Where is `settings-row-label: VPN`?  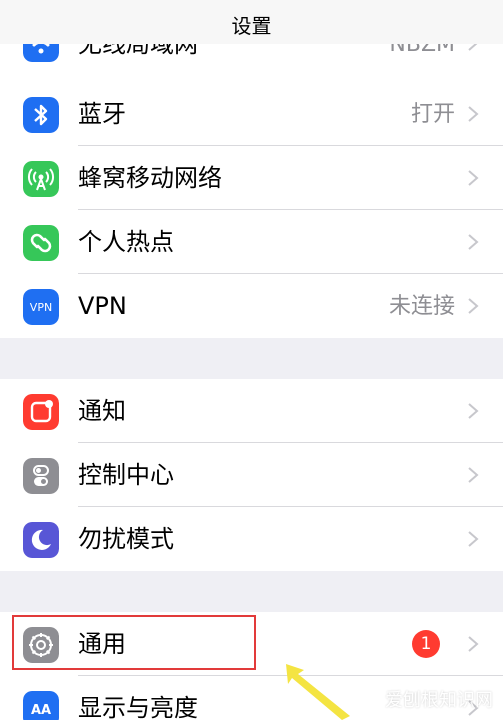 settings-row-label: VPN is located at coordinates (102, 306).